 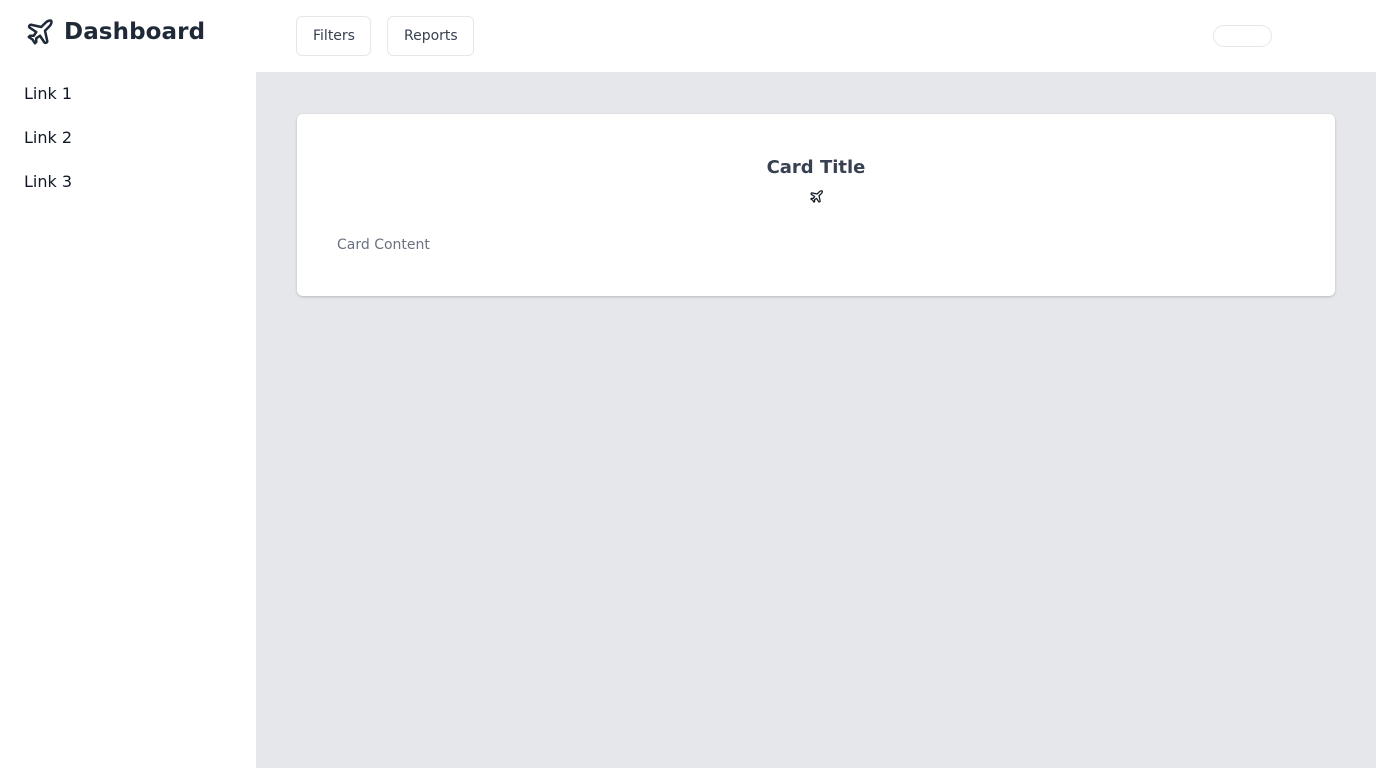 I want to click on sidebar-nav: Link 1 Link 2 Link 3, so click(x=48, y=146).